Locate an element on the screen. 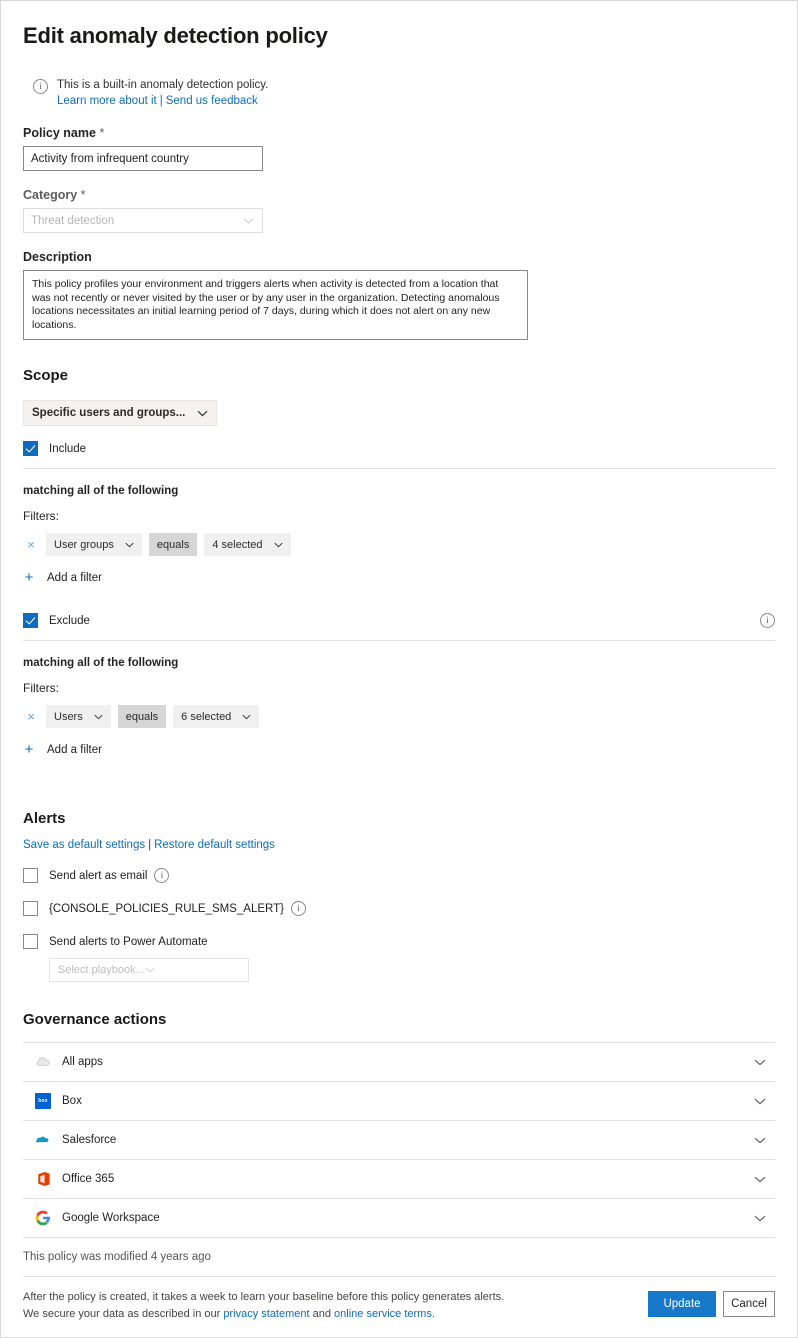  policy-name-label-text: Policy name is located at coordinates (59, 133).